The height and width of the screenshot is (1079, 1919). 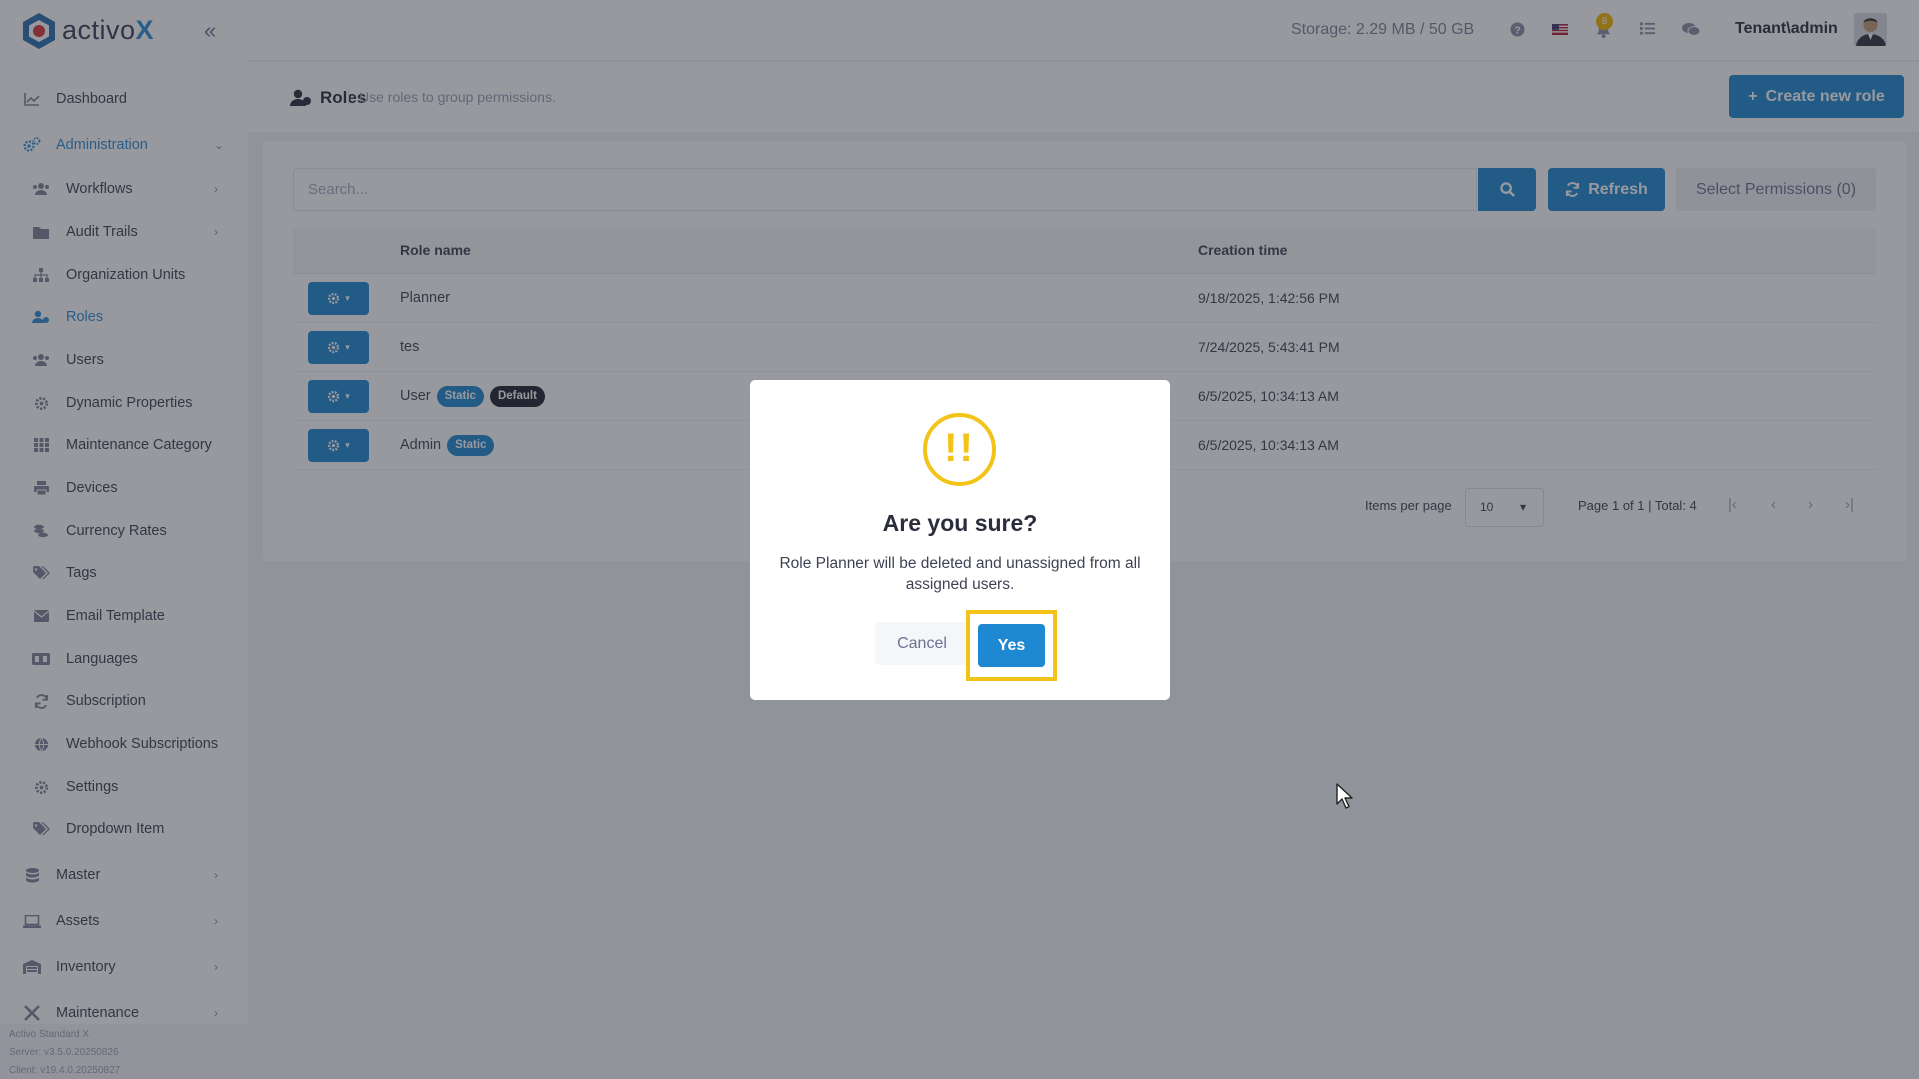 I want to click on cancel-button: Cancel, so click(x=922, y=643).